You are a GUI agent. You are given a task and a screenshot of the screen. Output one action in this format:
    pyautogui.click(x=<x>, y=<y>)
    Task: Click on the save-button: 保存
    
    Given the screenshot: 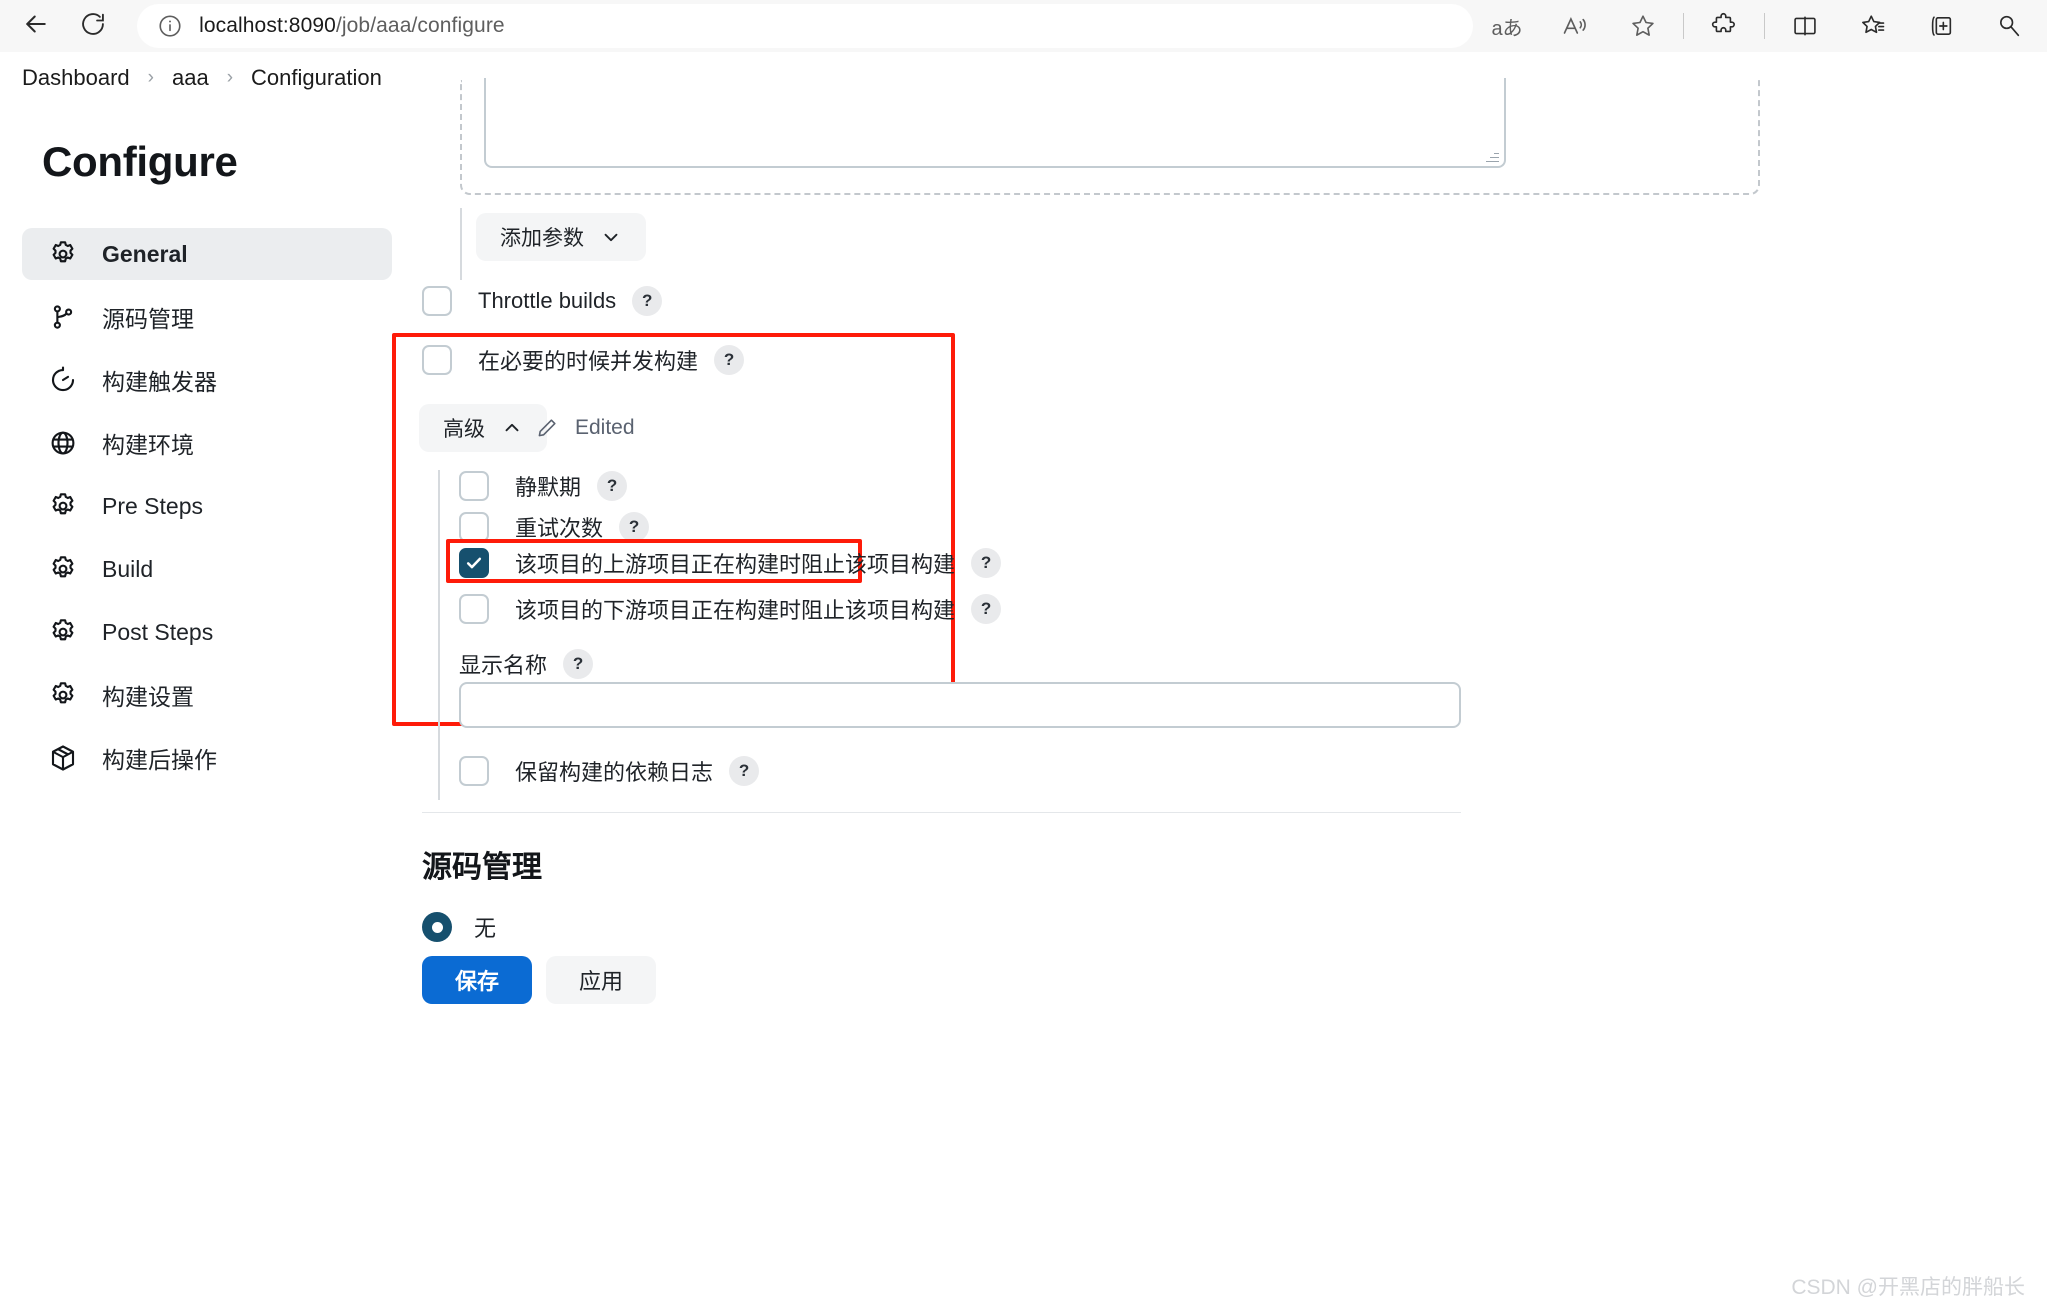 What is the action you would take?
    pyautogui.click(x=477, y=980)
    